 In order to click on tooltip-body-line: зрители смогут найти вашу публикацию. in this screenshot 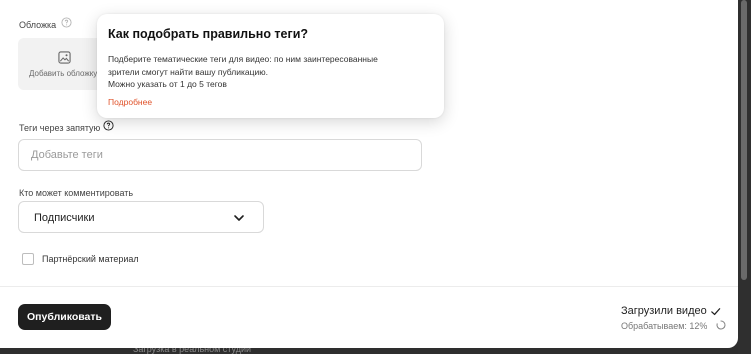, I will do `click(188, 71)`.